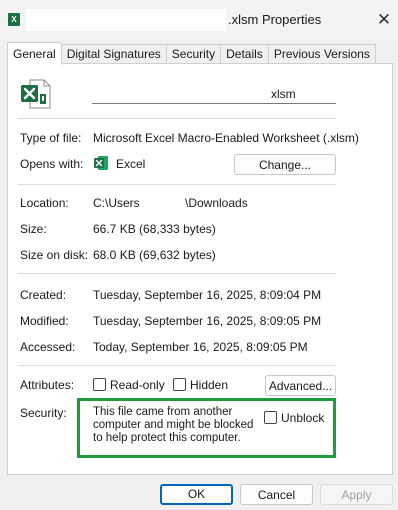 The width and height of the screenshot is (398, 510). What do you see at coordinates (14, 19) in the screenshot?
I see `excel-app-icon: X` at bounding box center [14, 19].